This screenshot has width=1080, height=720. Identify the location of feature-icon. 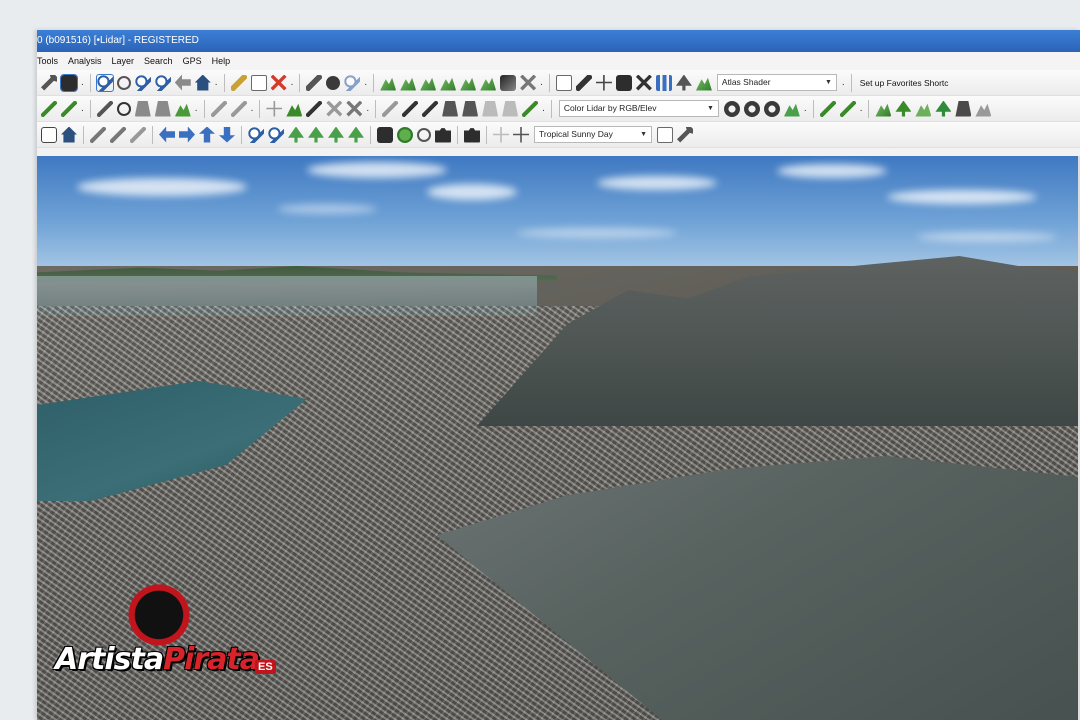
(583, 82).